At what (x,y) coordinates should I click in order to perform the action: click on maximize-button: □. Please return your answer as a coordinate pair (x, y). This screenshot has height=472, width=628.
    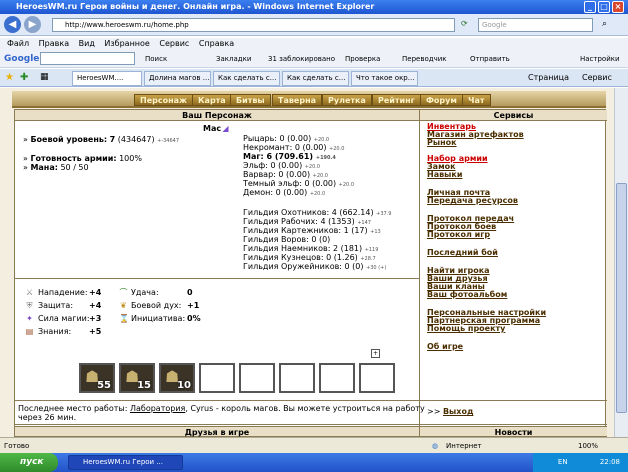
    Looking at the image, I should click on (604, 7).